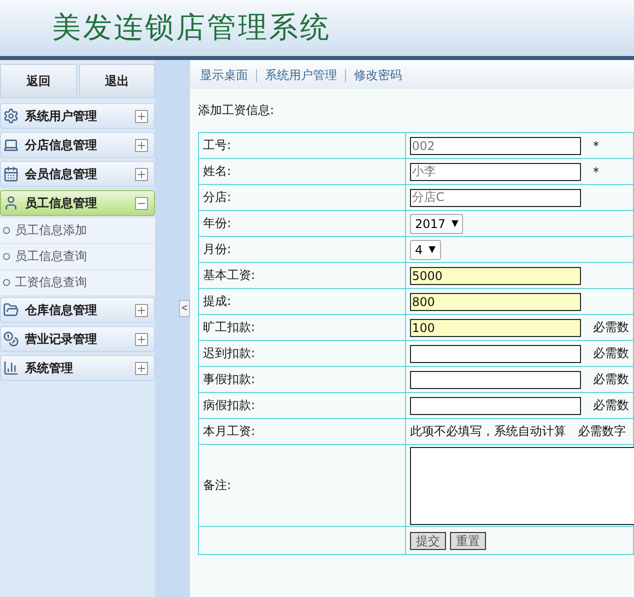 This screenshot has height=597, width=634. I want to click on nav-link: 修改密码, so click(378, 75).